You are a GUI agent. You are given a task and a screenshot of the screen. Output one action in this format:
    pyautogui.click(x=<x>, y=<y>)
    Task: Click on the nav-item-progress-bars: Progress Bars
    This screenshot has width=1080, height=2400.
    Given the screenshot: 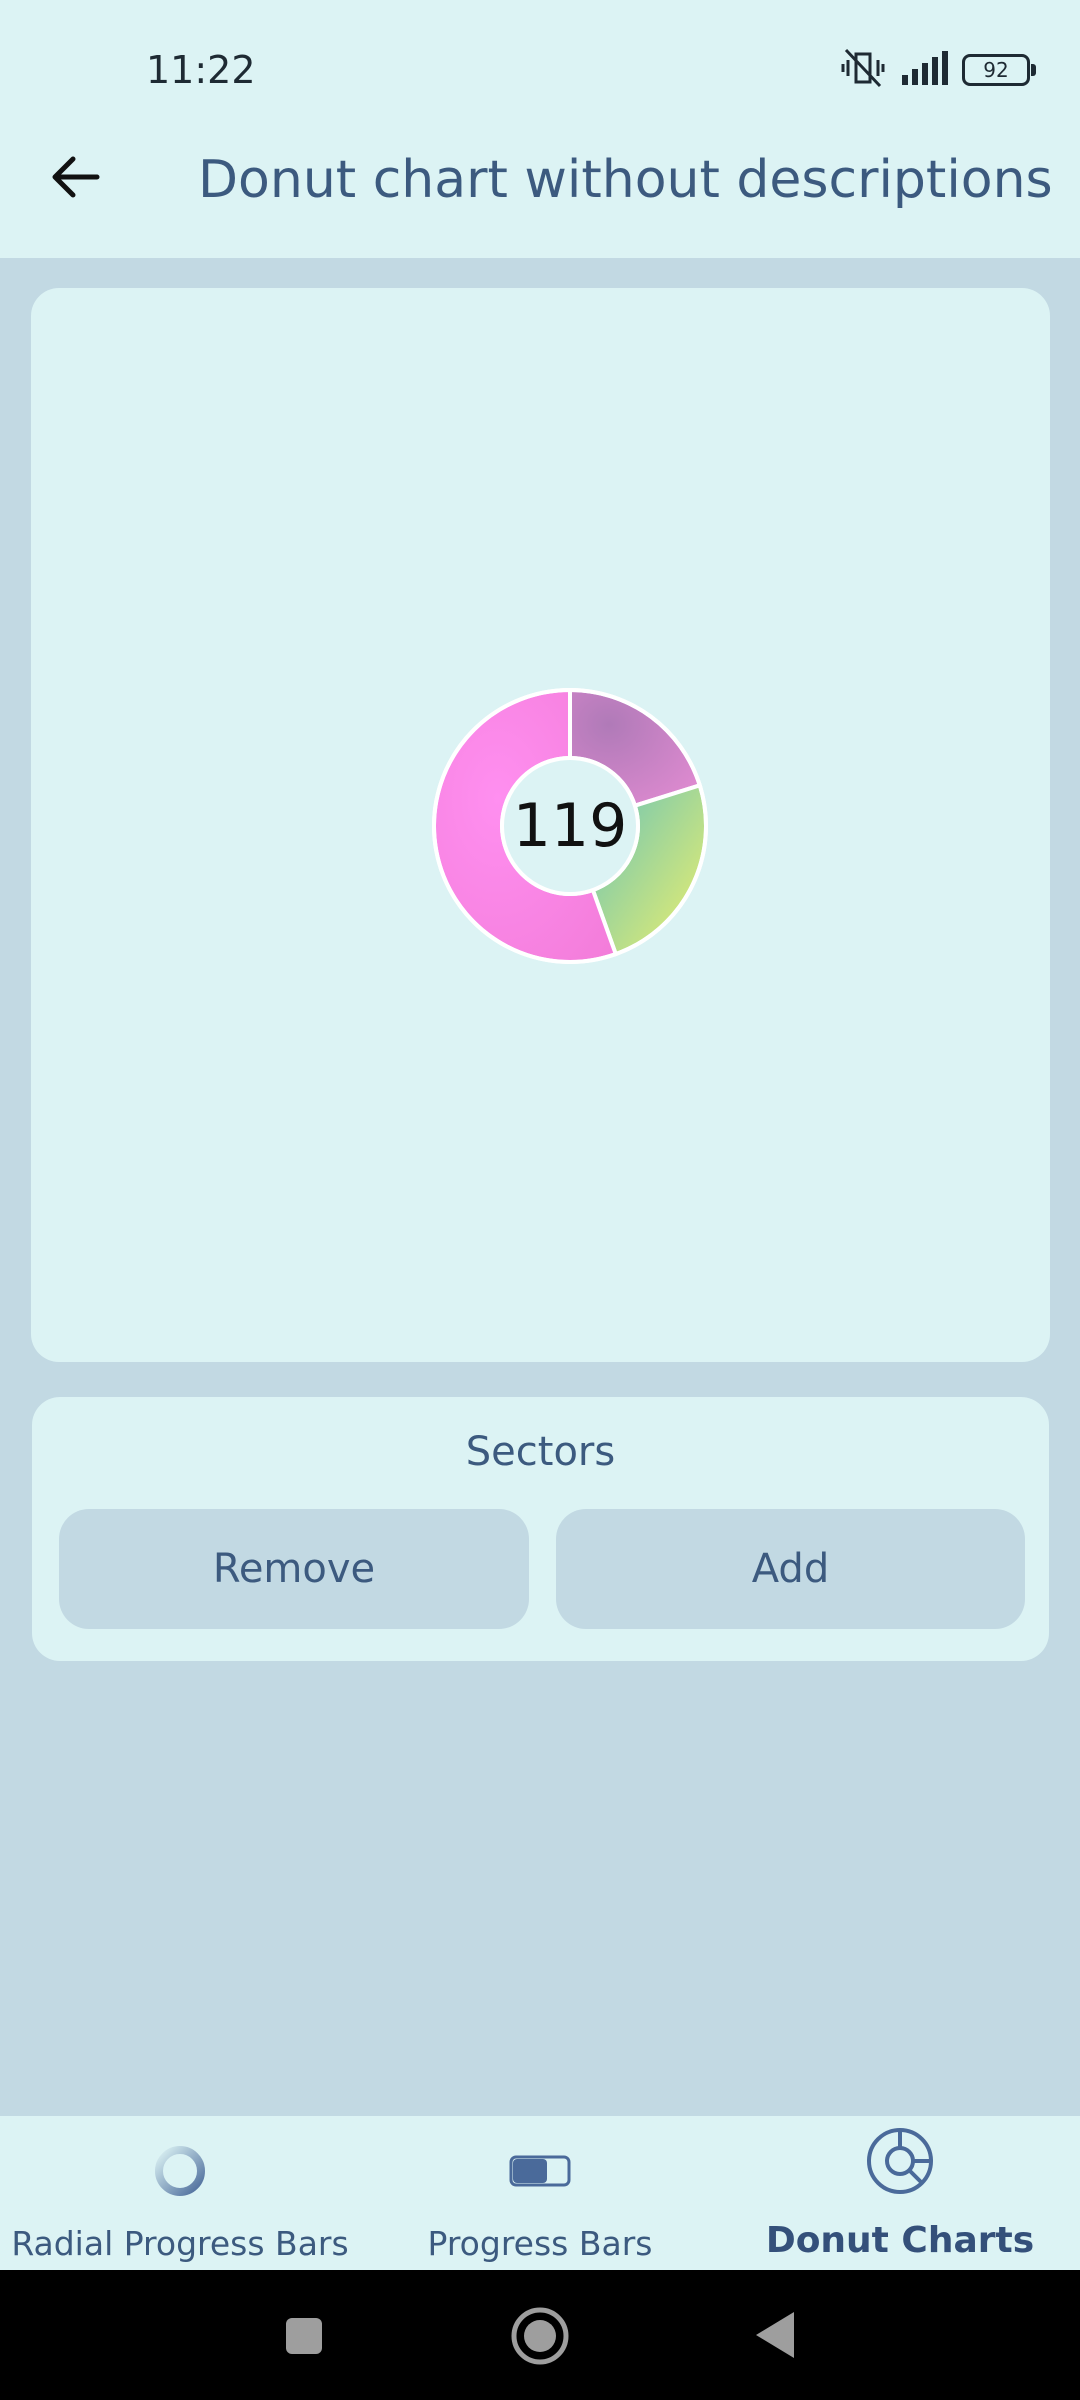 What is the action you would take?
    pyautogui.click(x=540, y=2193)
    